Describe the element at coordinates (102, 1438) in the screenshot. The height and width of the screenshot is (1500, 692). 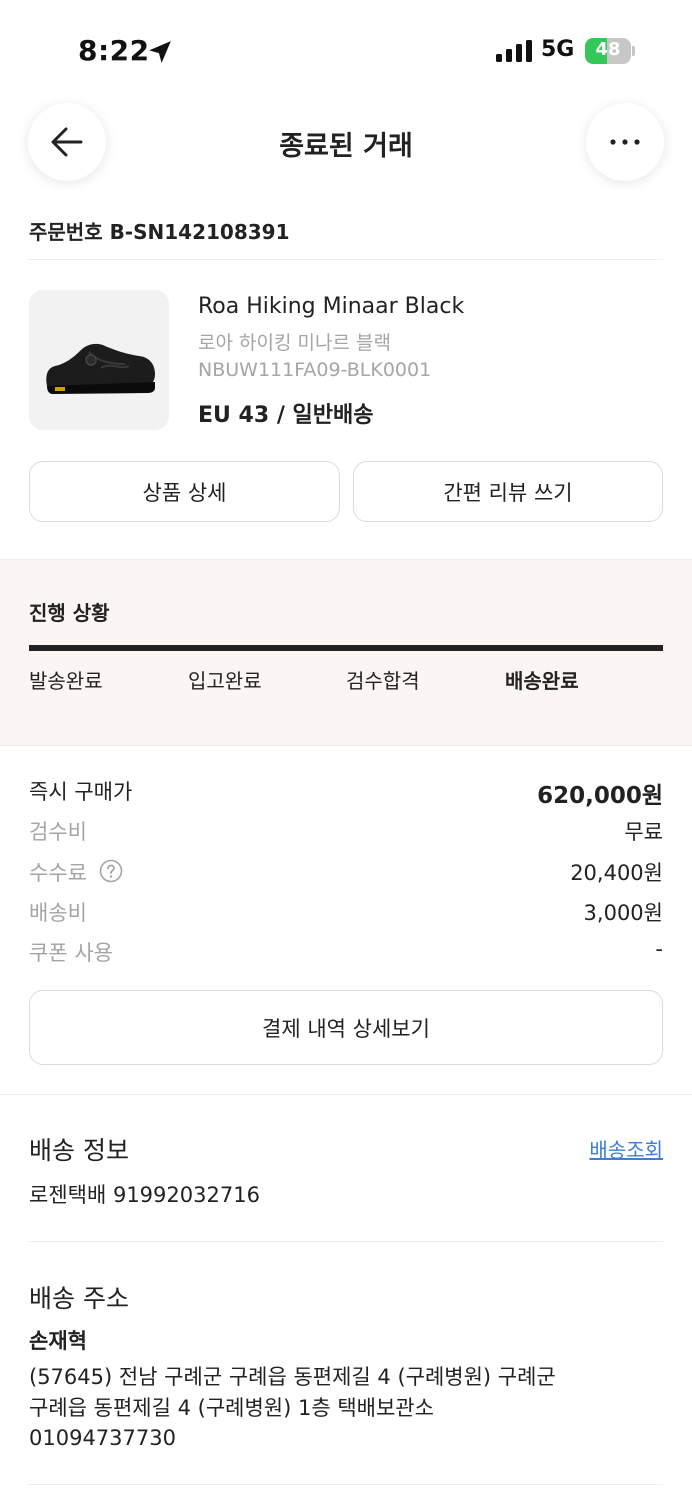
I see `recipient-phone: 01094737730` at that location.